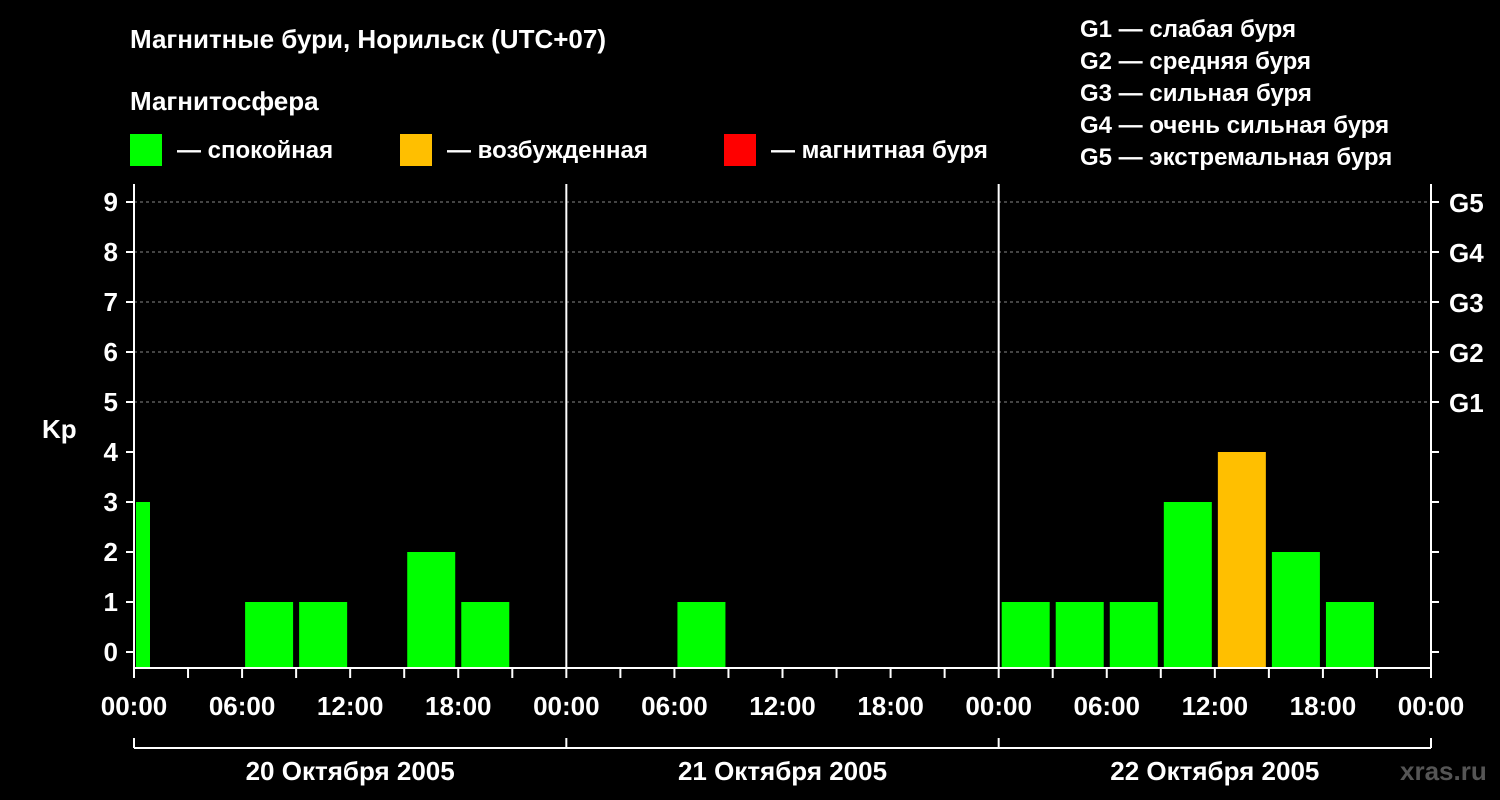  I want to click on y-tick-label: 5, so click(111, 402).